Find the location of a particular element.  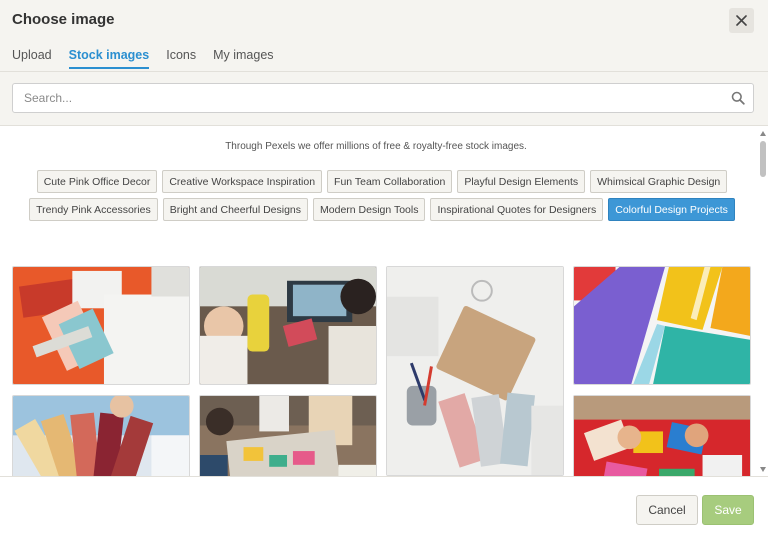

stock-image-swatch-fan-blueprint is located at coordinates (101, 435).